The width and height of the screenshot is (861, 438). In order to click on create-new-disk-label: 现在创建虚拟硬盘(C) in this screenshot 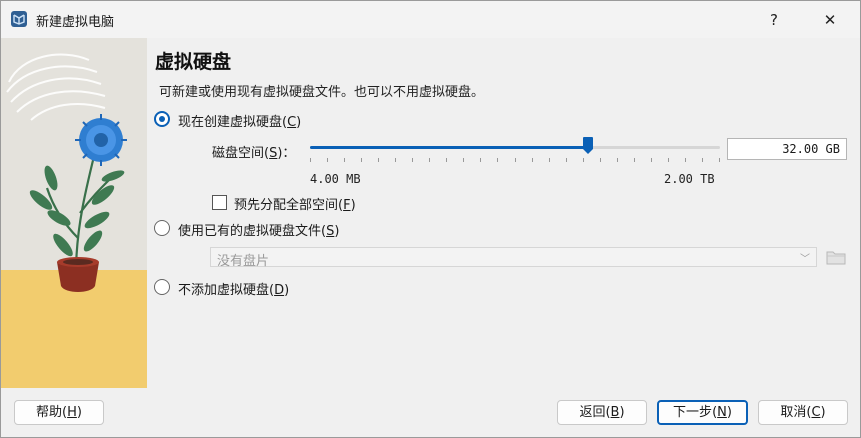, I will do `click(239, 120)`.